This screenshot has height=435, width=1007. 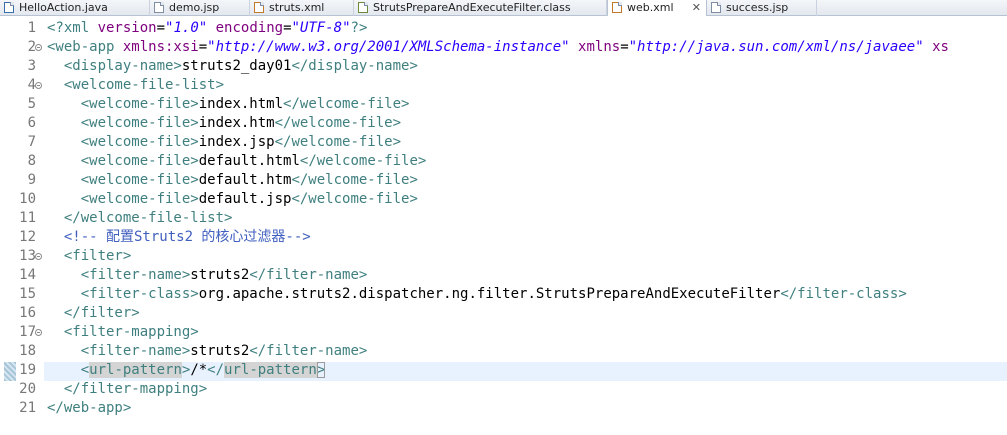 What do you see at coordinates (503, 275) in the screenshot?
I see `code-line: 14 <filter-name>struts2</filter-name>` at bounding box center [503, 275].